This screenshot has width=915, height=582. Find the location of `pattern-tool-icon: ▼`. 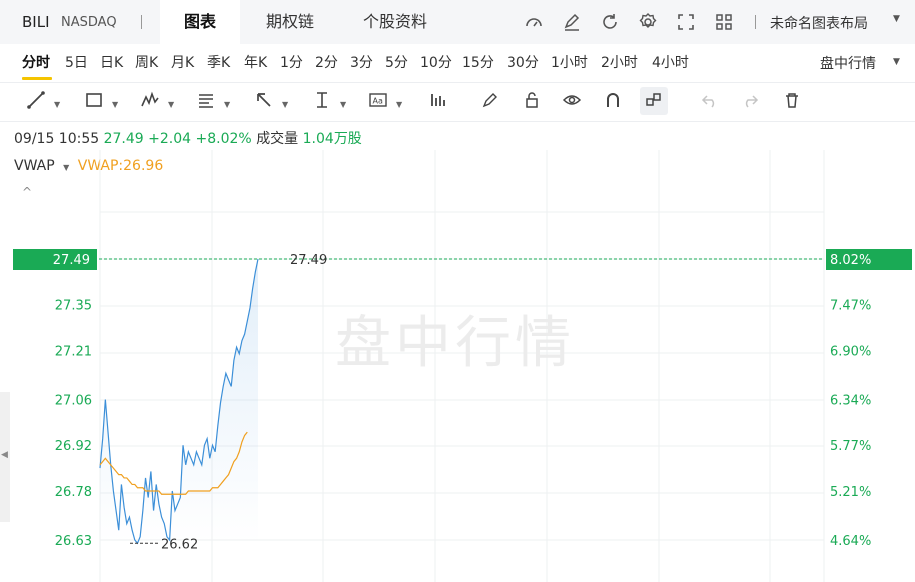

pattern-tool-icon: ▼ is located at coordinates (157, 101).